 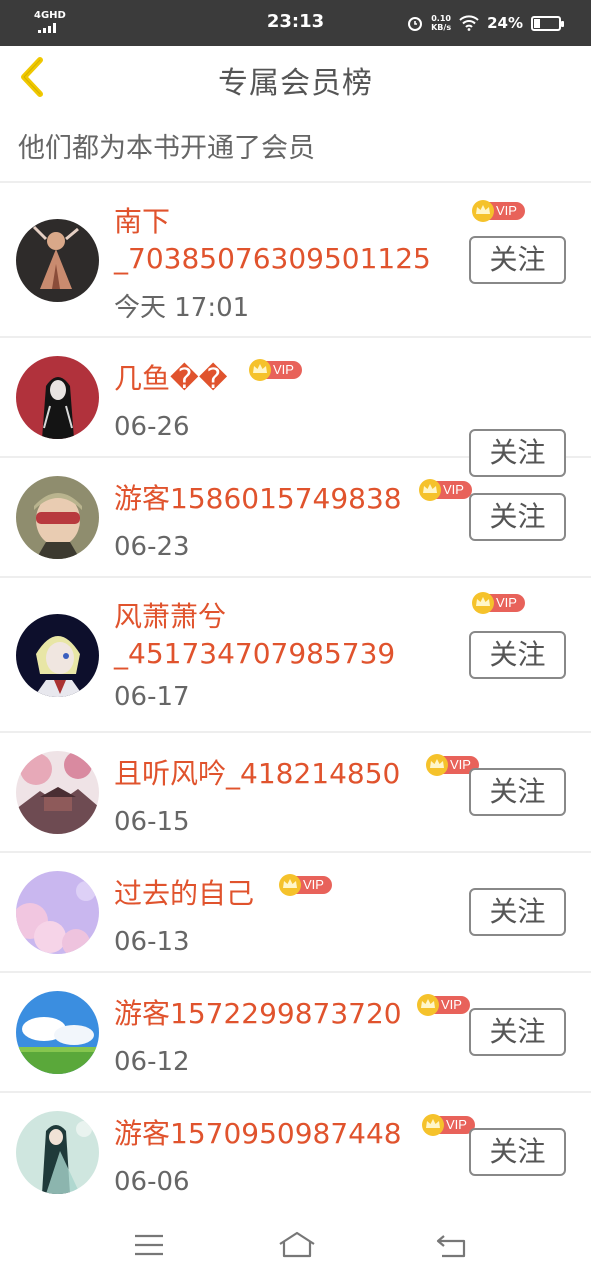 I want to click on status-right: 0.10 KB/s 24%, so click(x=485, y=23).